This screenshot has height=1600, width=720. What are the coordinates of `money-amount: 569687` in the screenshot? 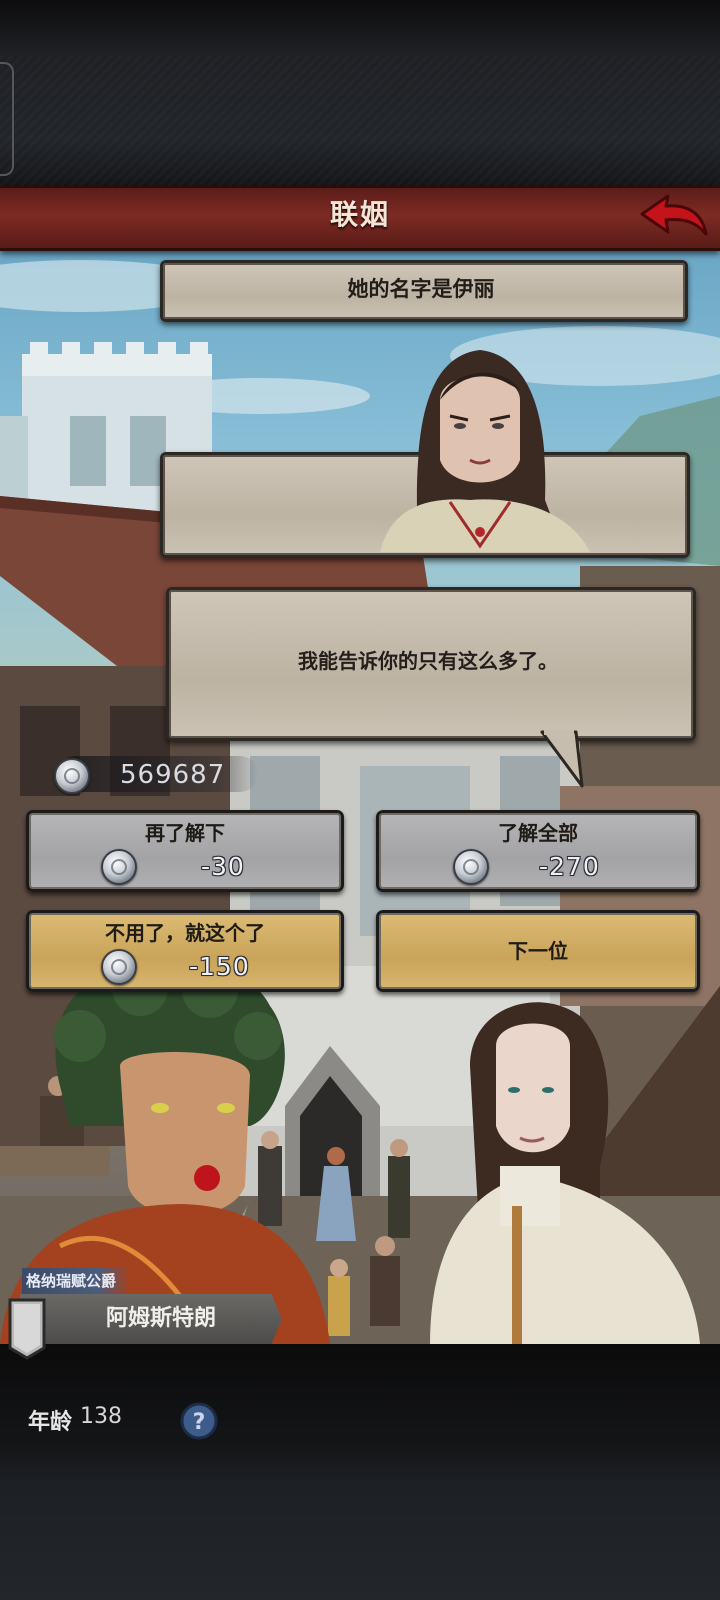 It's located at (173, 775).